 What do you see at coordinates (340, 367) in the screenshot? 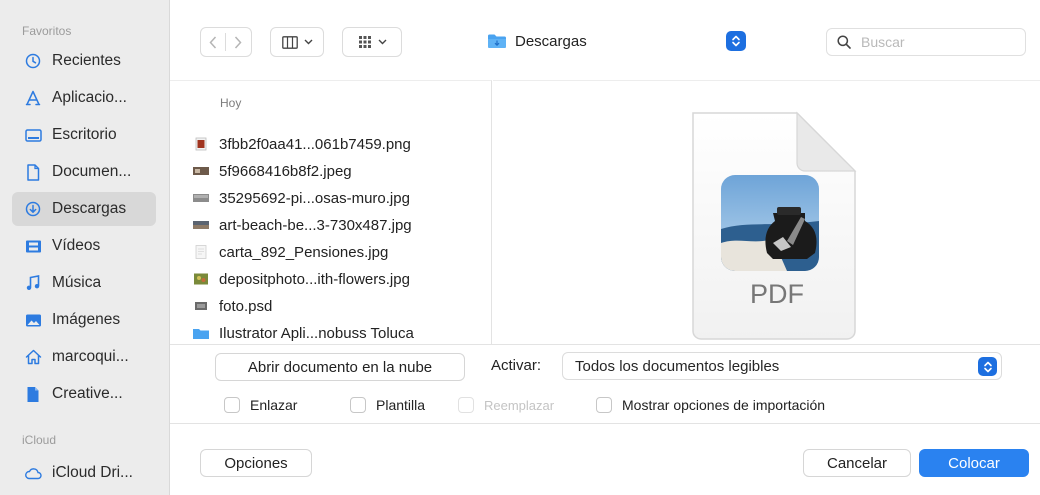
I see `open-cloud-document-button: Abrir documento en la nube` at bounding box center [340, 367].